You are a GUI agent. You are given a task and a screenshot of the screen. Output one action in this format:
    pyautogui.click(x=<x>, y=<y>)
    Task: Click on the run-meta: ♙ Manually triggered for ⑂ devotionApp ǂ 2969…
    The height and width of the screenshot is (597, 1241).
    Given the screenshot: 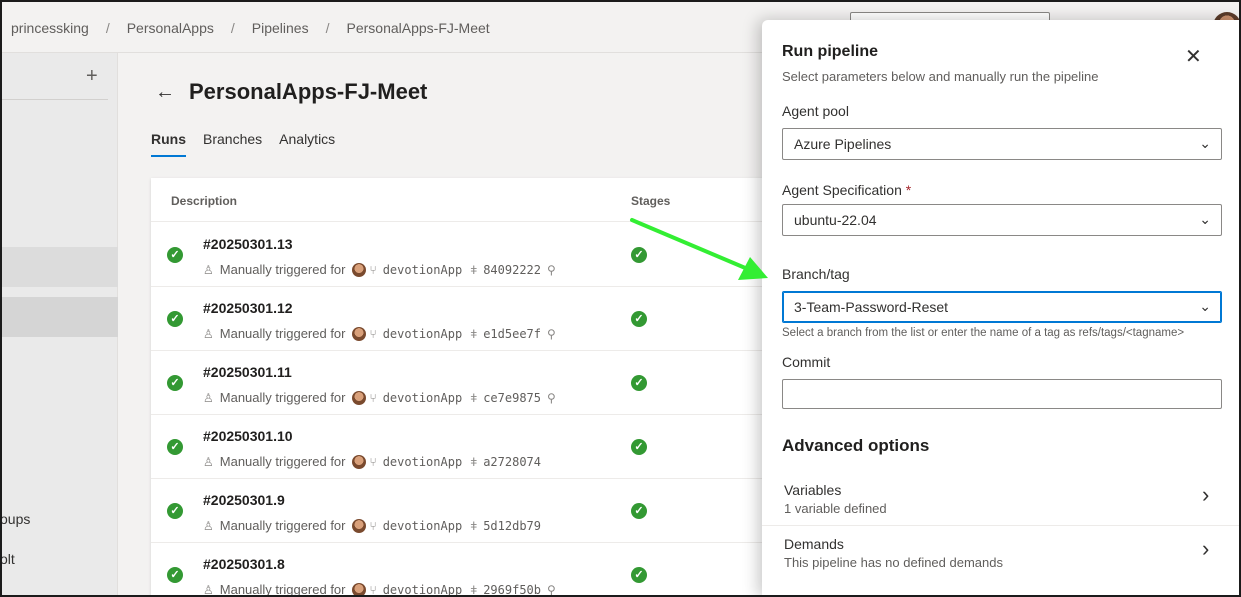 What is the action you would take?
    pyautogui.click(x=382, y=589)
    